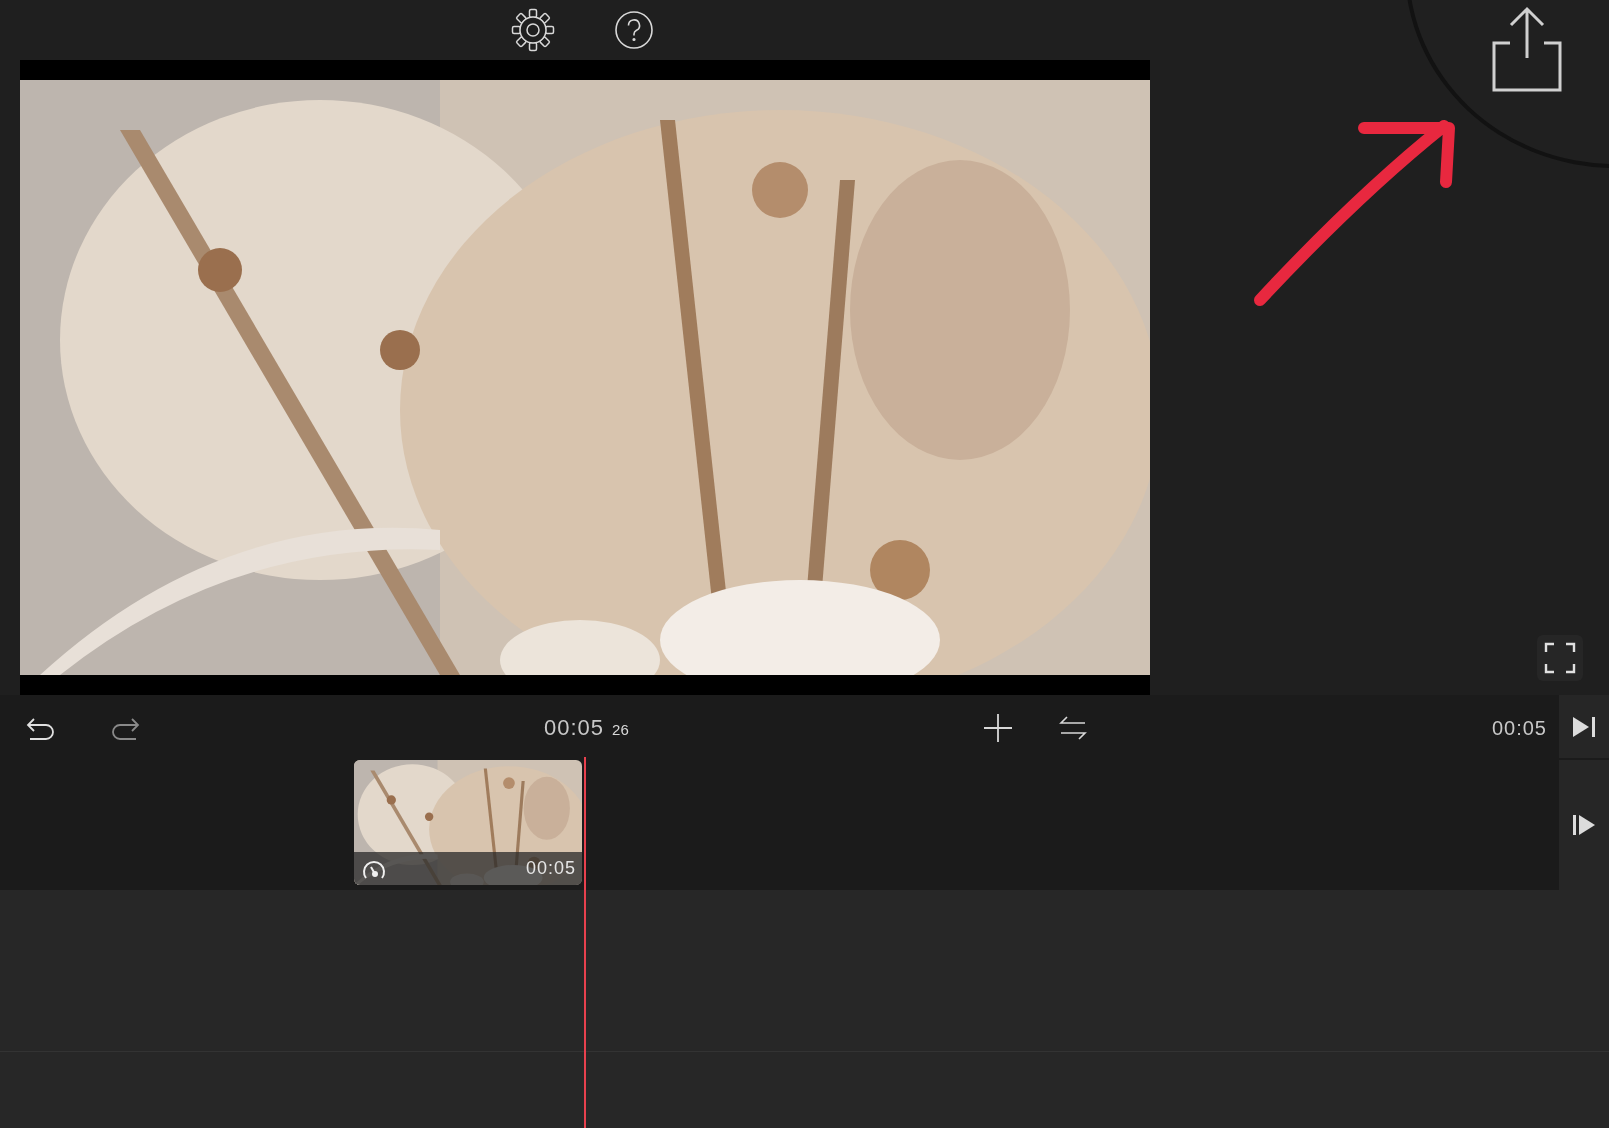  Describe the element at coordinates (997, 727) in the screenshot. I see `add-button` at that location.